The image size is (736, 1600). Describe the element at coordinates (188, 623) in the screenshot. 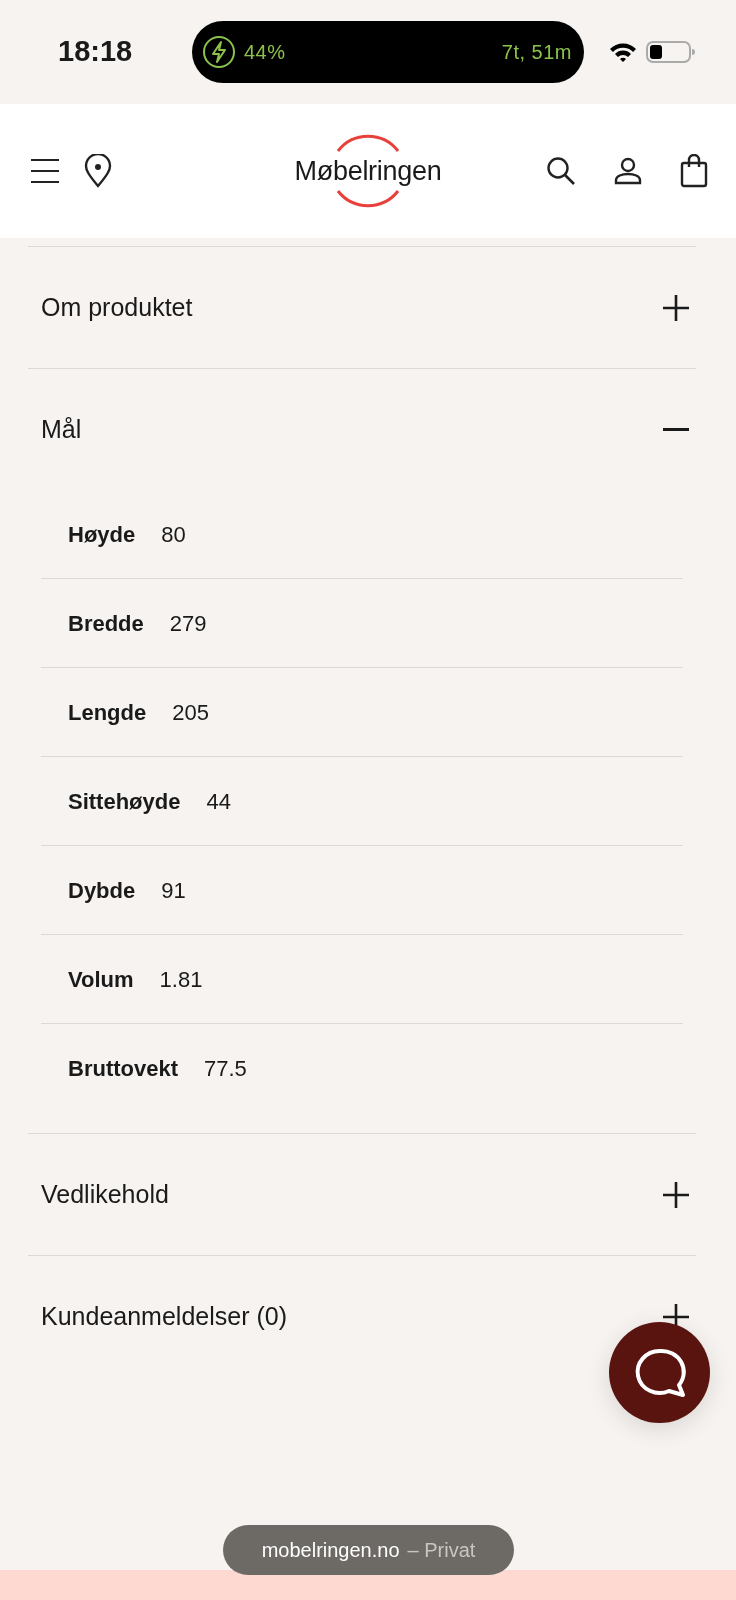

I see `spec-value: 279` at that location.